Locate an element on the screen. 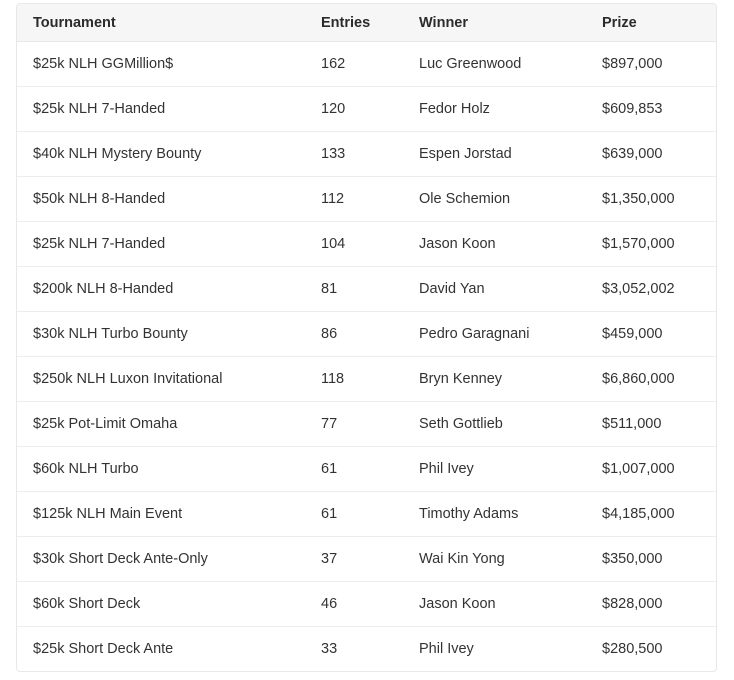 The height and width of the screenshot is (680, 734). column-header-tournament: Tournament is located at coordinates (161, 23).